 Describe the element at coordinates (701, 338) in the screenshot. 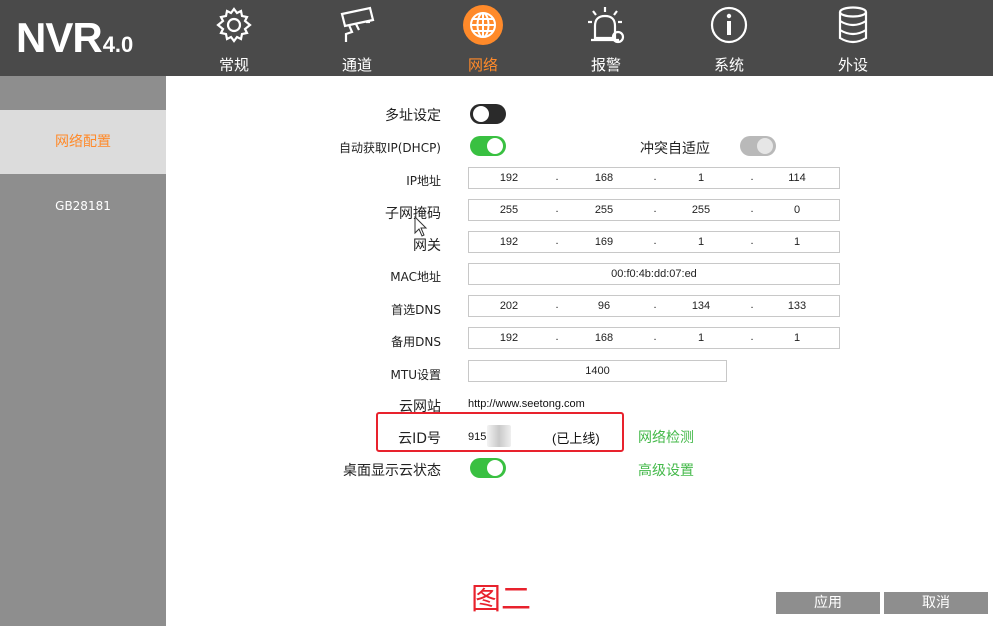

I see `dns2-octet-3: 1` at that location.